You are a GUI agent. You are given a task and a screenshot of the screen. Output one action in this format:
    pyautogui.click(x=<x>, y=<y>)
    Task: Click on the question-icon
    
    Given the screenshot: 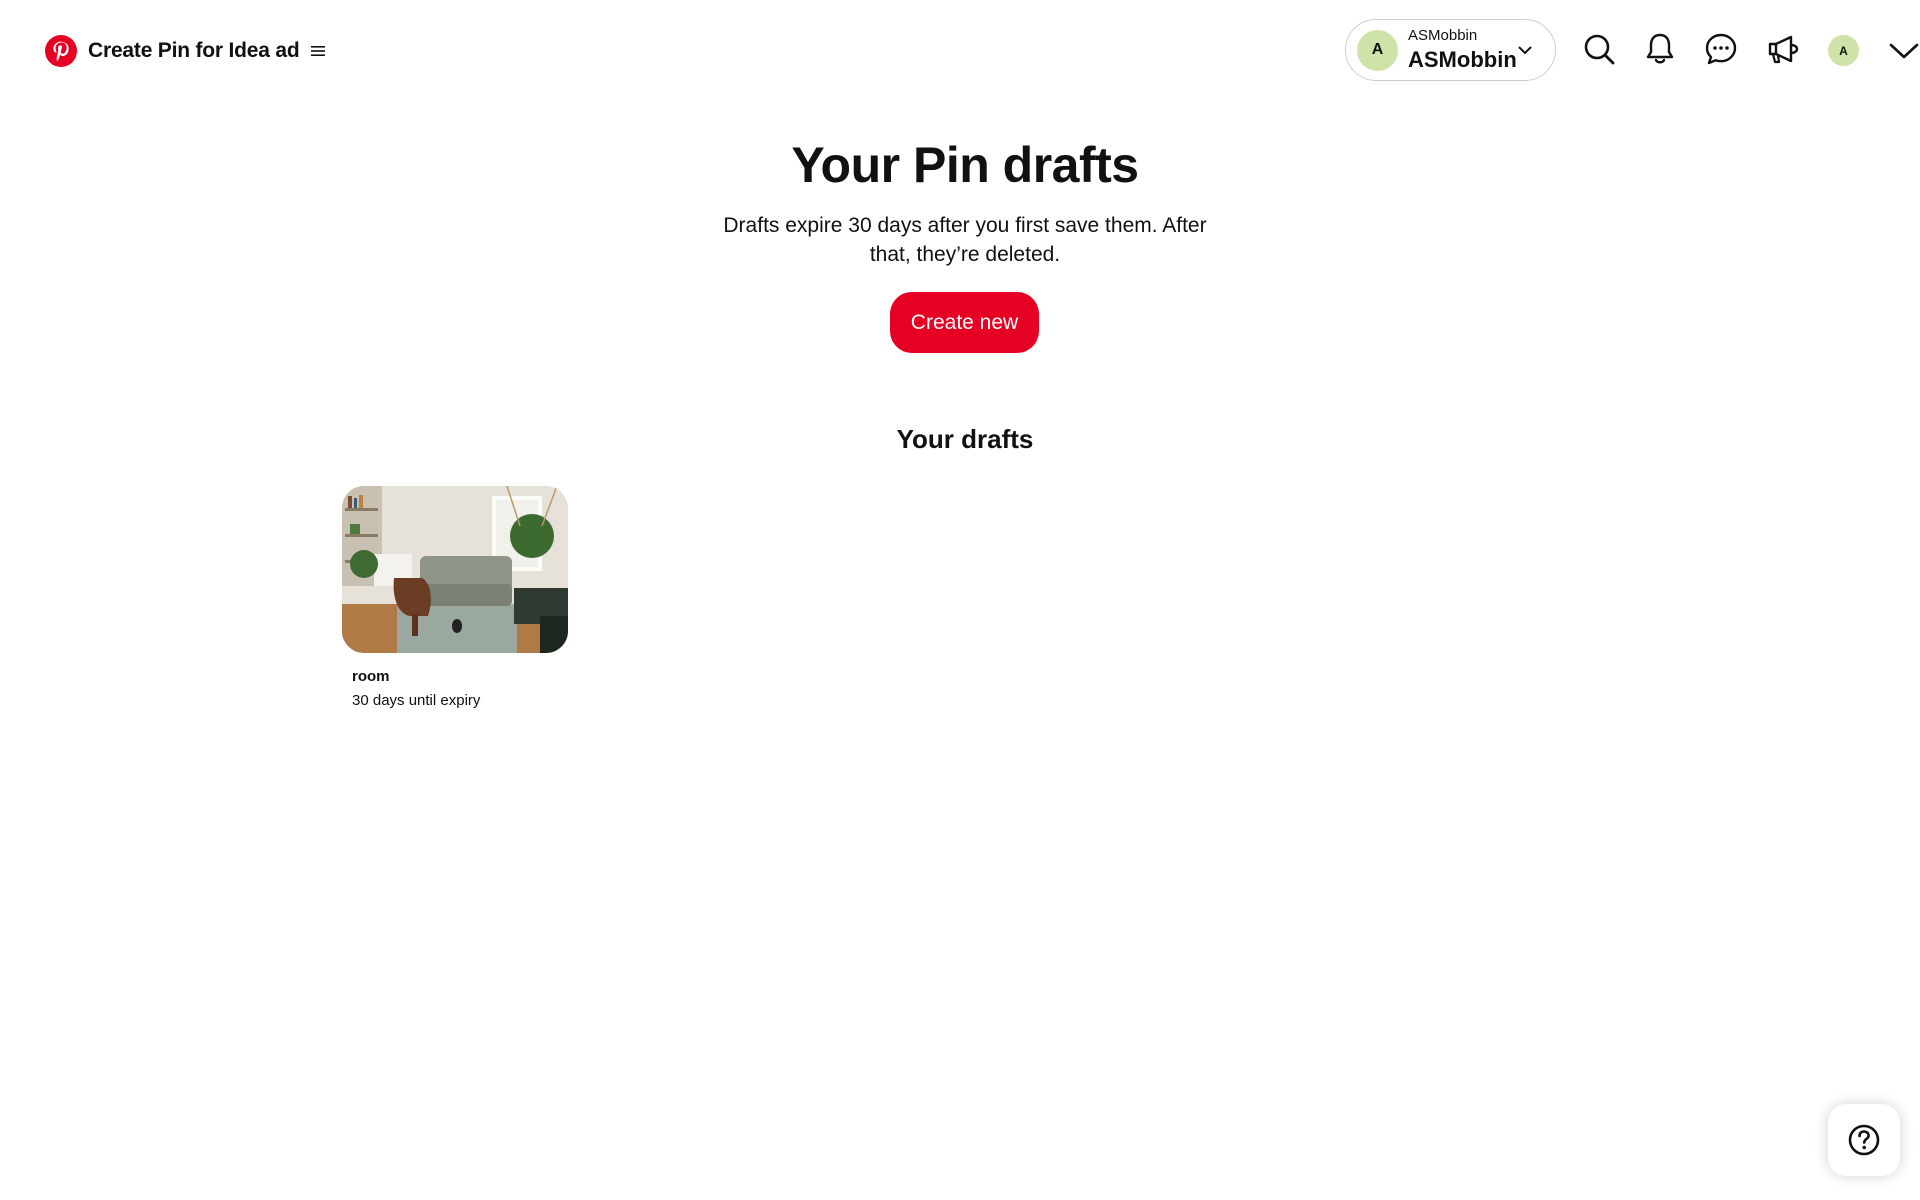 What is the action you would take?
    pyautogui.click(x=1864, y=1140)
    